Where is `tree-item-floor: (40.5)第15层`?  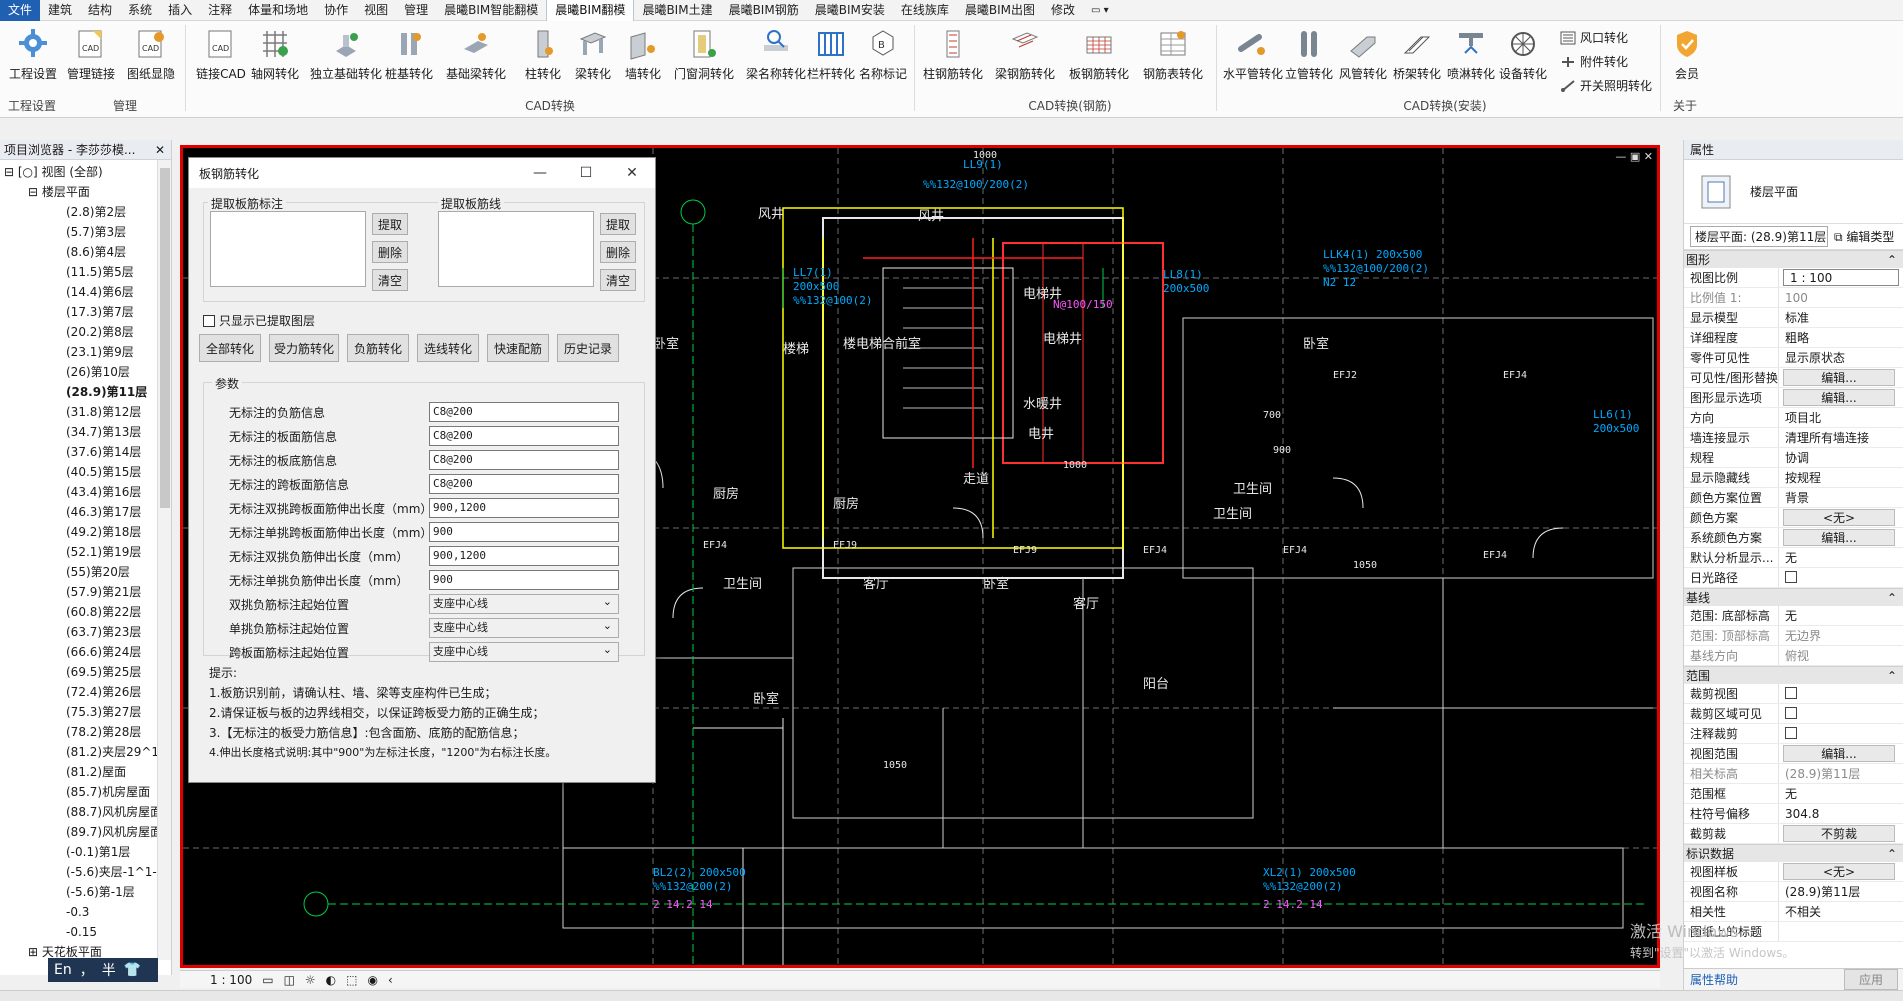 tree-item-floor: (40.5)第15层 is located at coordinates (85, 472).